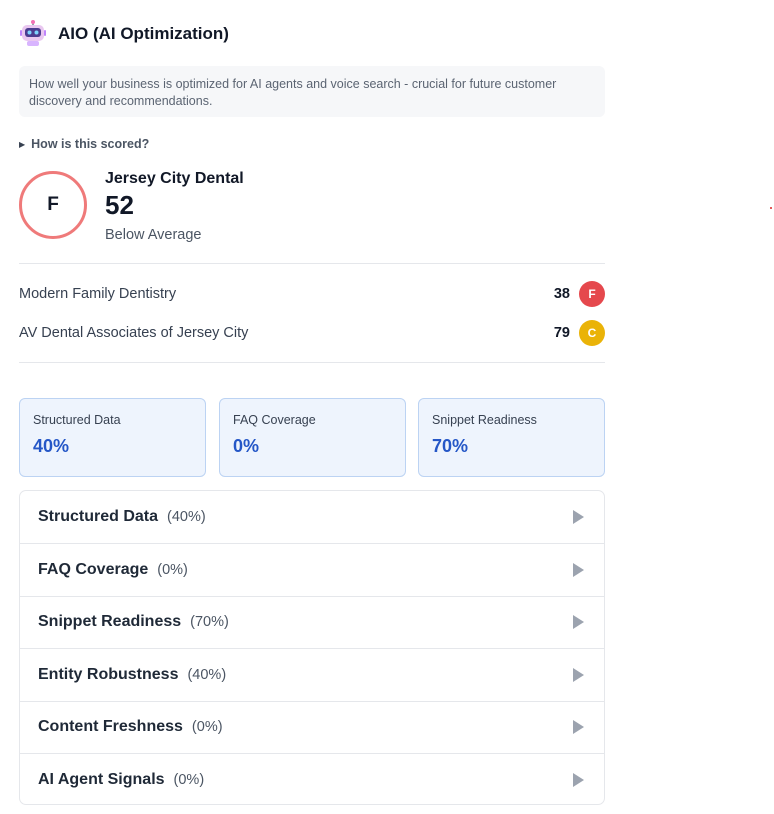 This screenshot has width=774, height=814. I want to click on accordion-item-snippet-readiness: Snippet Readiness (70%), so click(312, 622).